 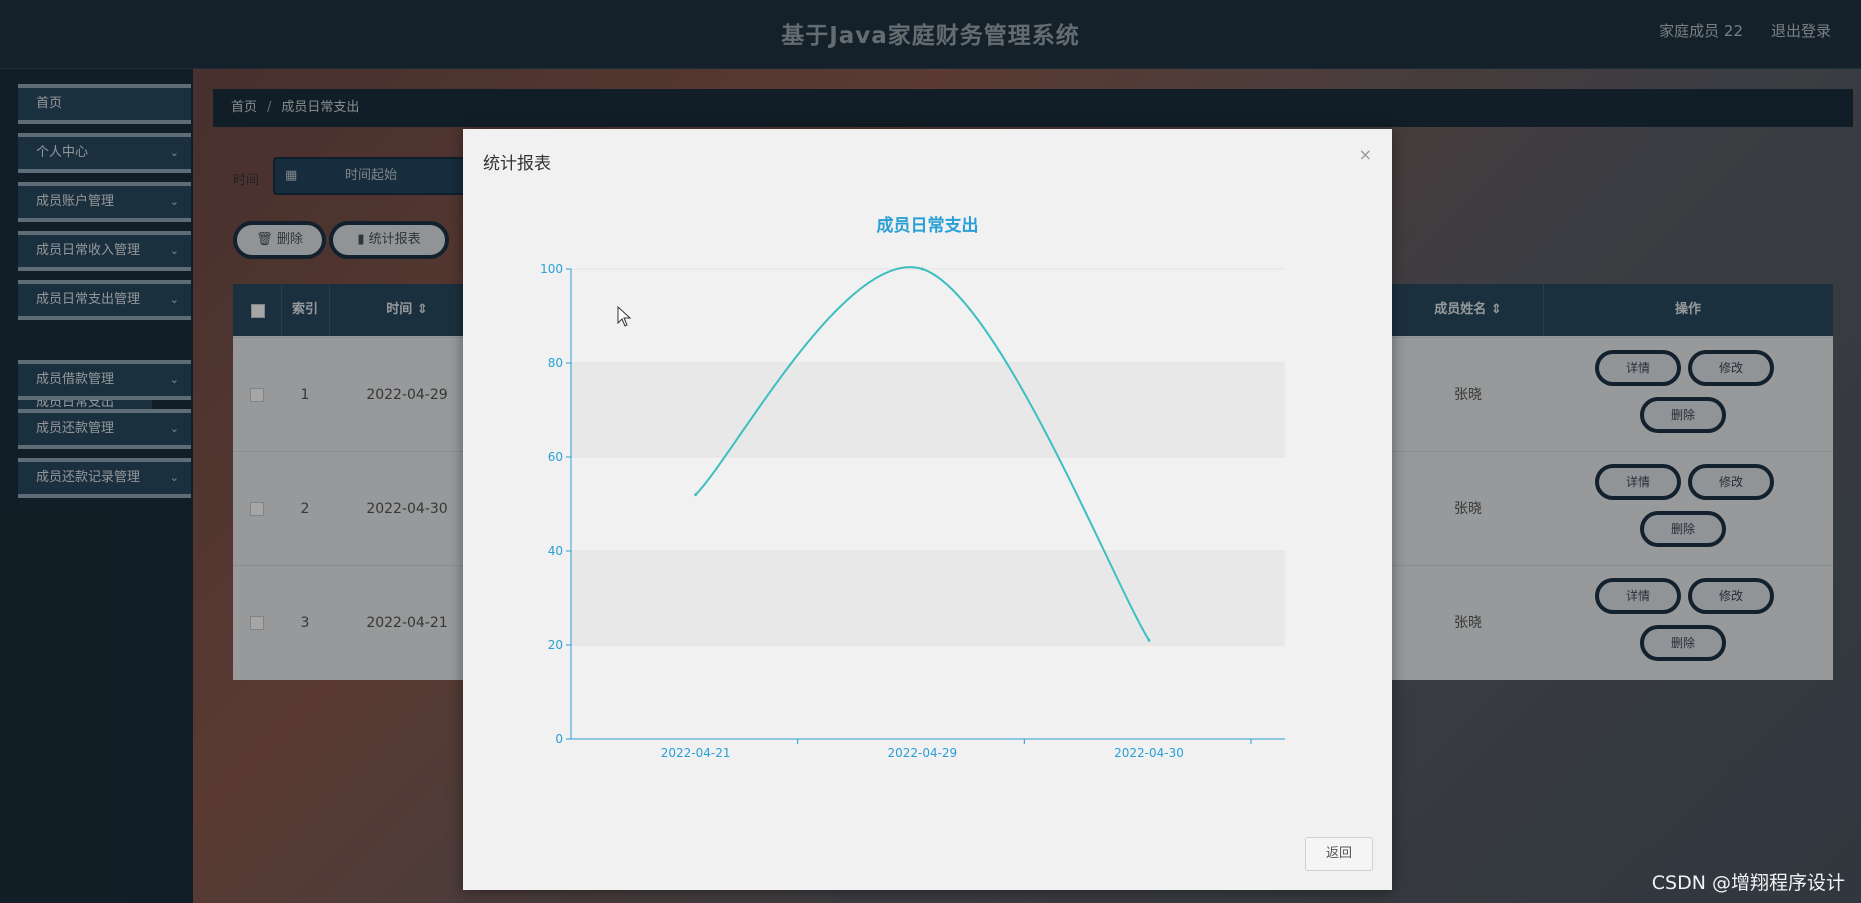 I want to click on y-tick-label: 0, so click(x=559, y=739).